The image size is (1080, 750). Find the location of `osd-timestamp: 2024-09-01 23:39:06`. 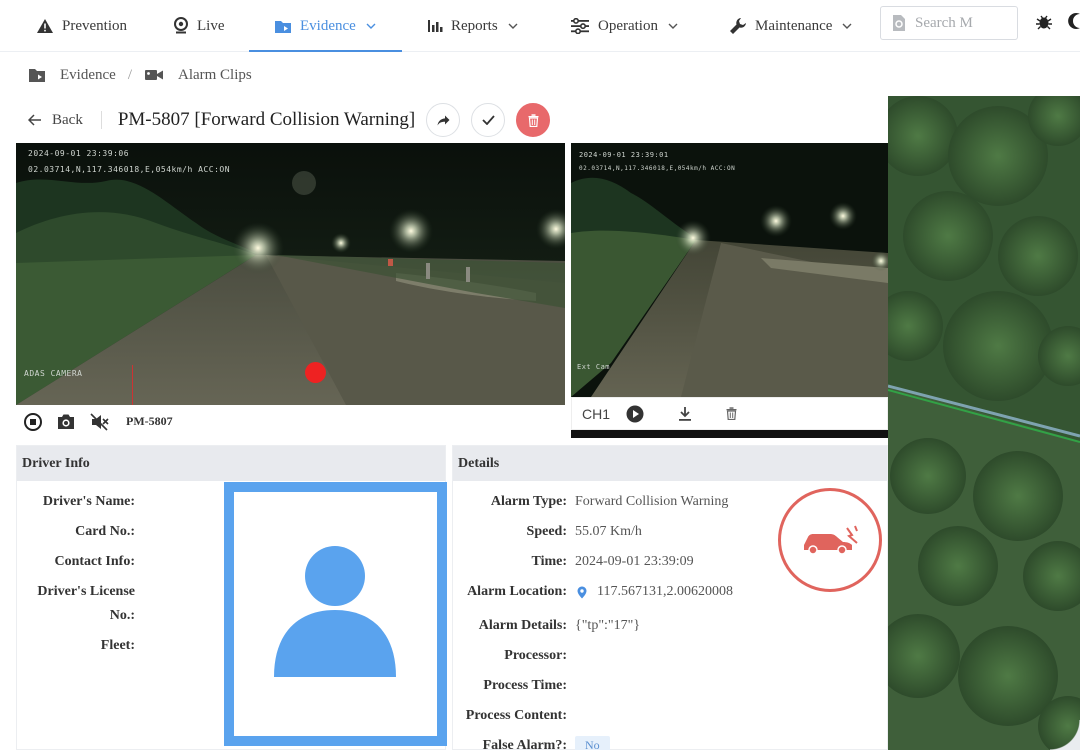

osd-timestamp: 2024-09-01 23:39:06 is located at coordinates (79, 153).